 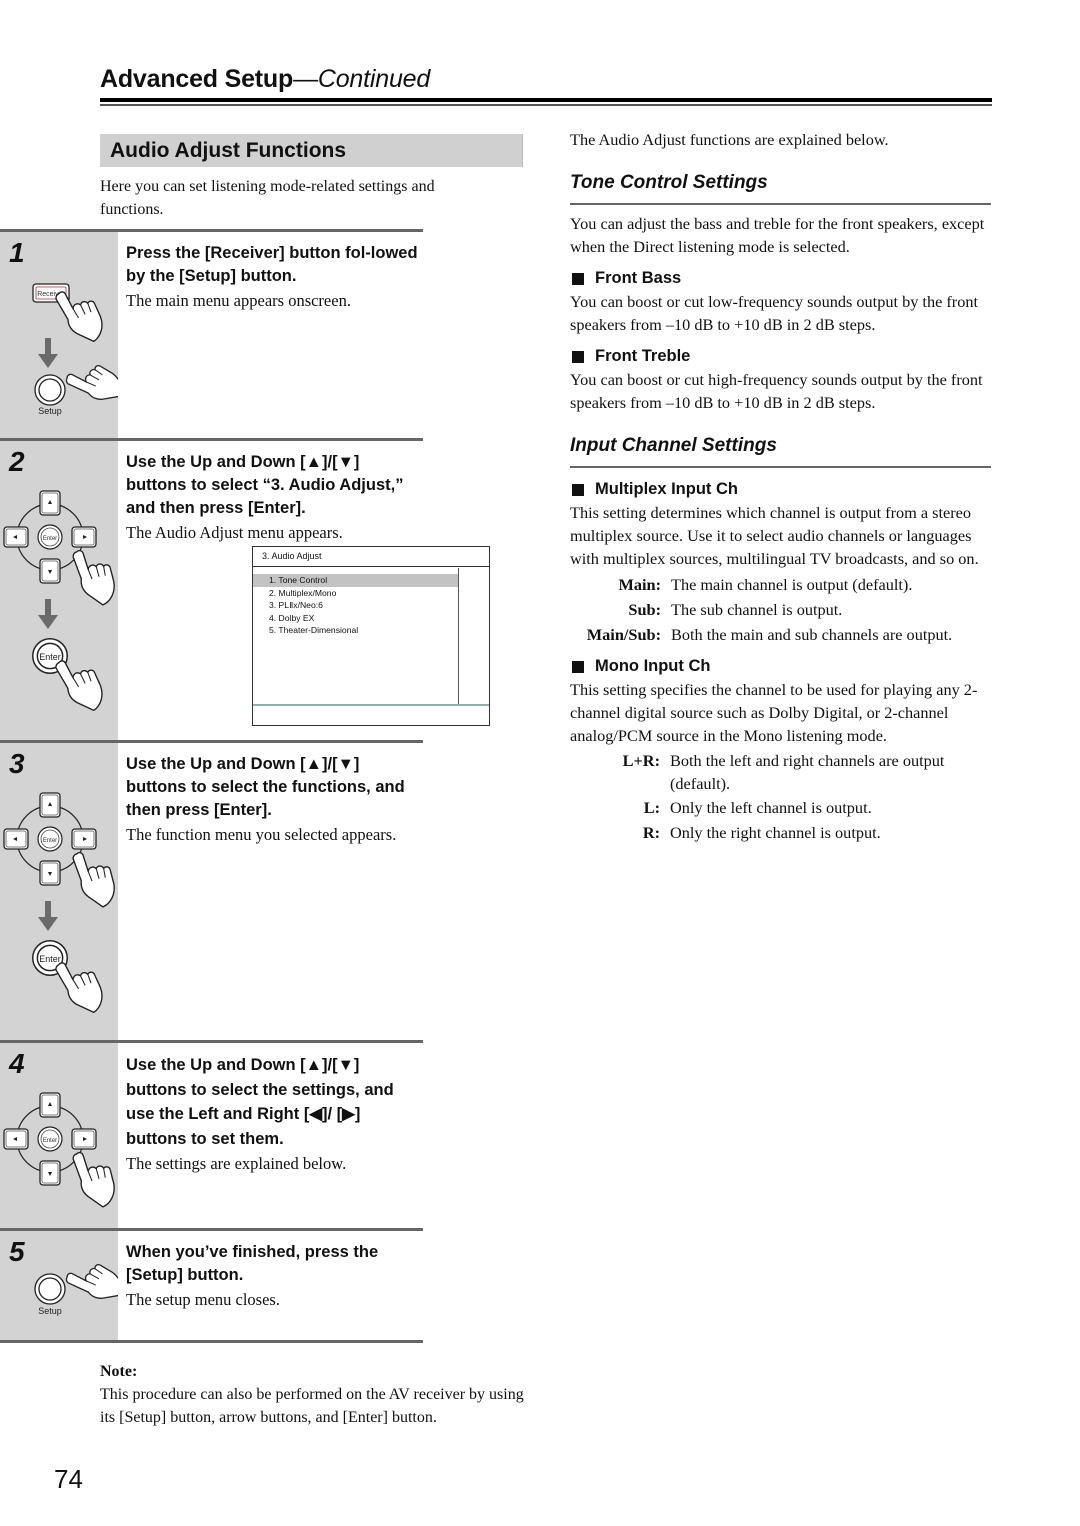 I want to click on step-2-illustration: Enter Enter, so click(x=60, y=604).